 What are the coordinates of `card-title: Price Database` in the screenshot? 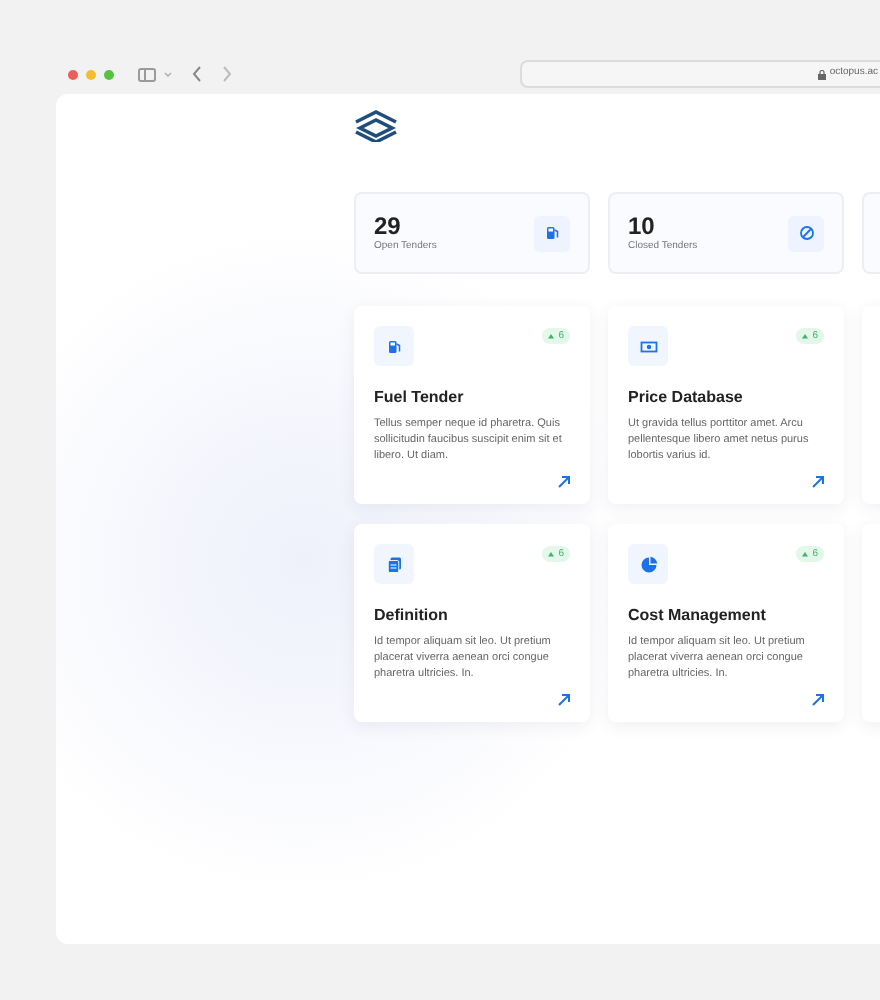 It's located at (686, 398).